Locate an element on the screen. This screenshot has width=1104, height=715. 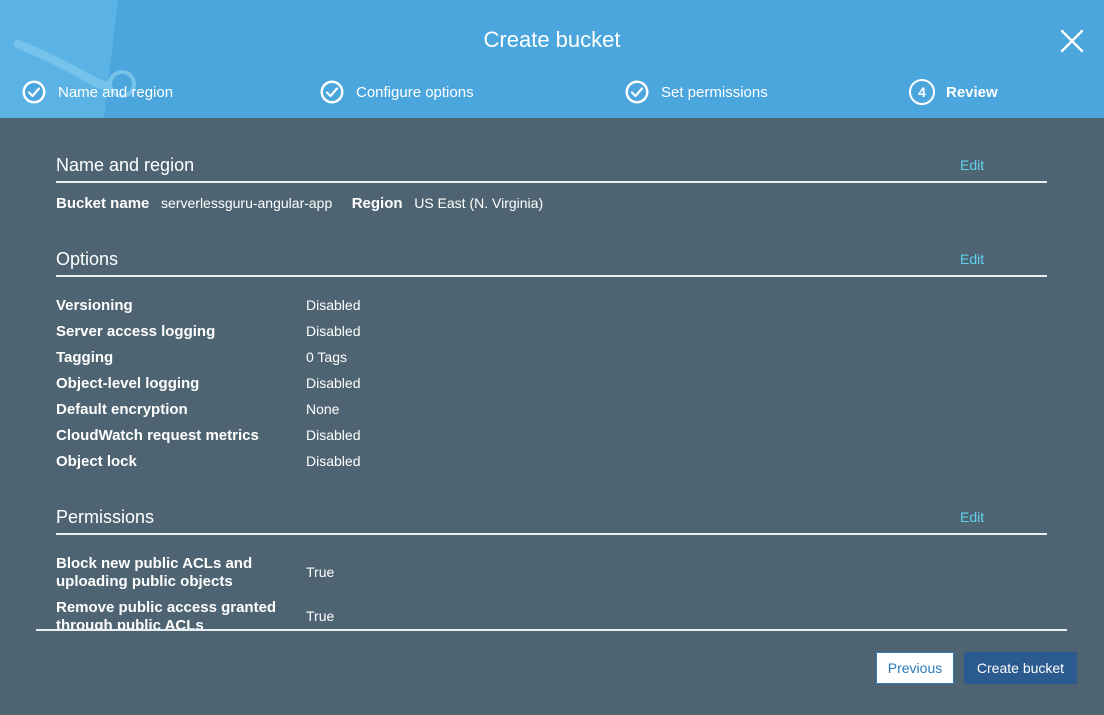
option-key: Default encryption is located at coordinates (122, 409).